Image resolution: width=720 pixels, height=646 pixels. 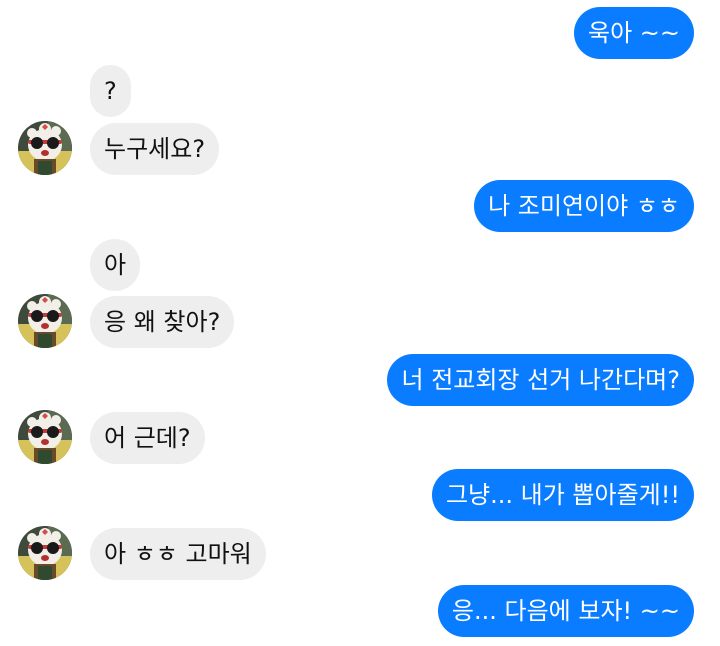 What do you see at coordinates (633, 33) in the screenshot?
I see `message-bubble-outgoing: 욱아 ~~` at bounding box center [633, 33].